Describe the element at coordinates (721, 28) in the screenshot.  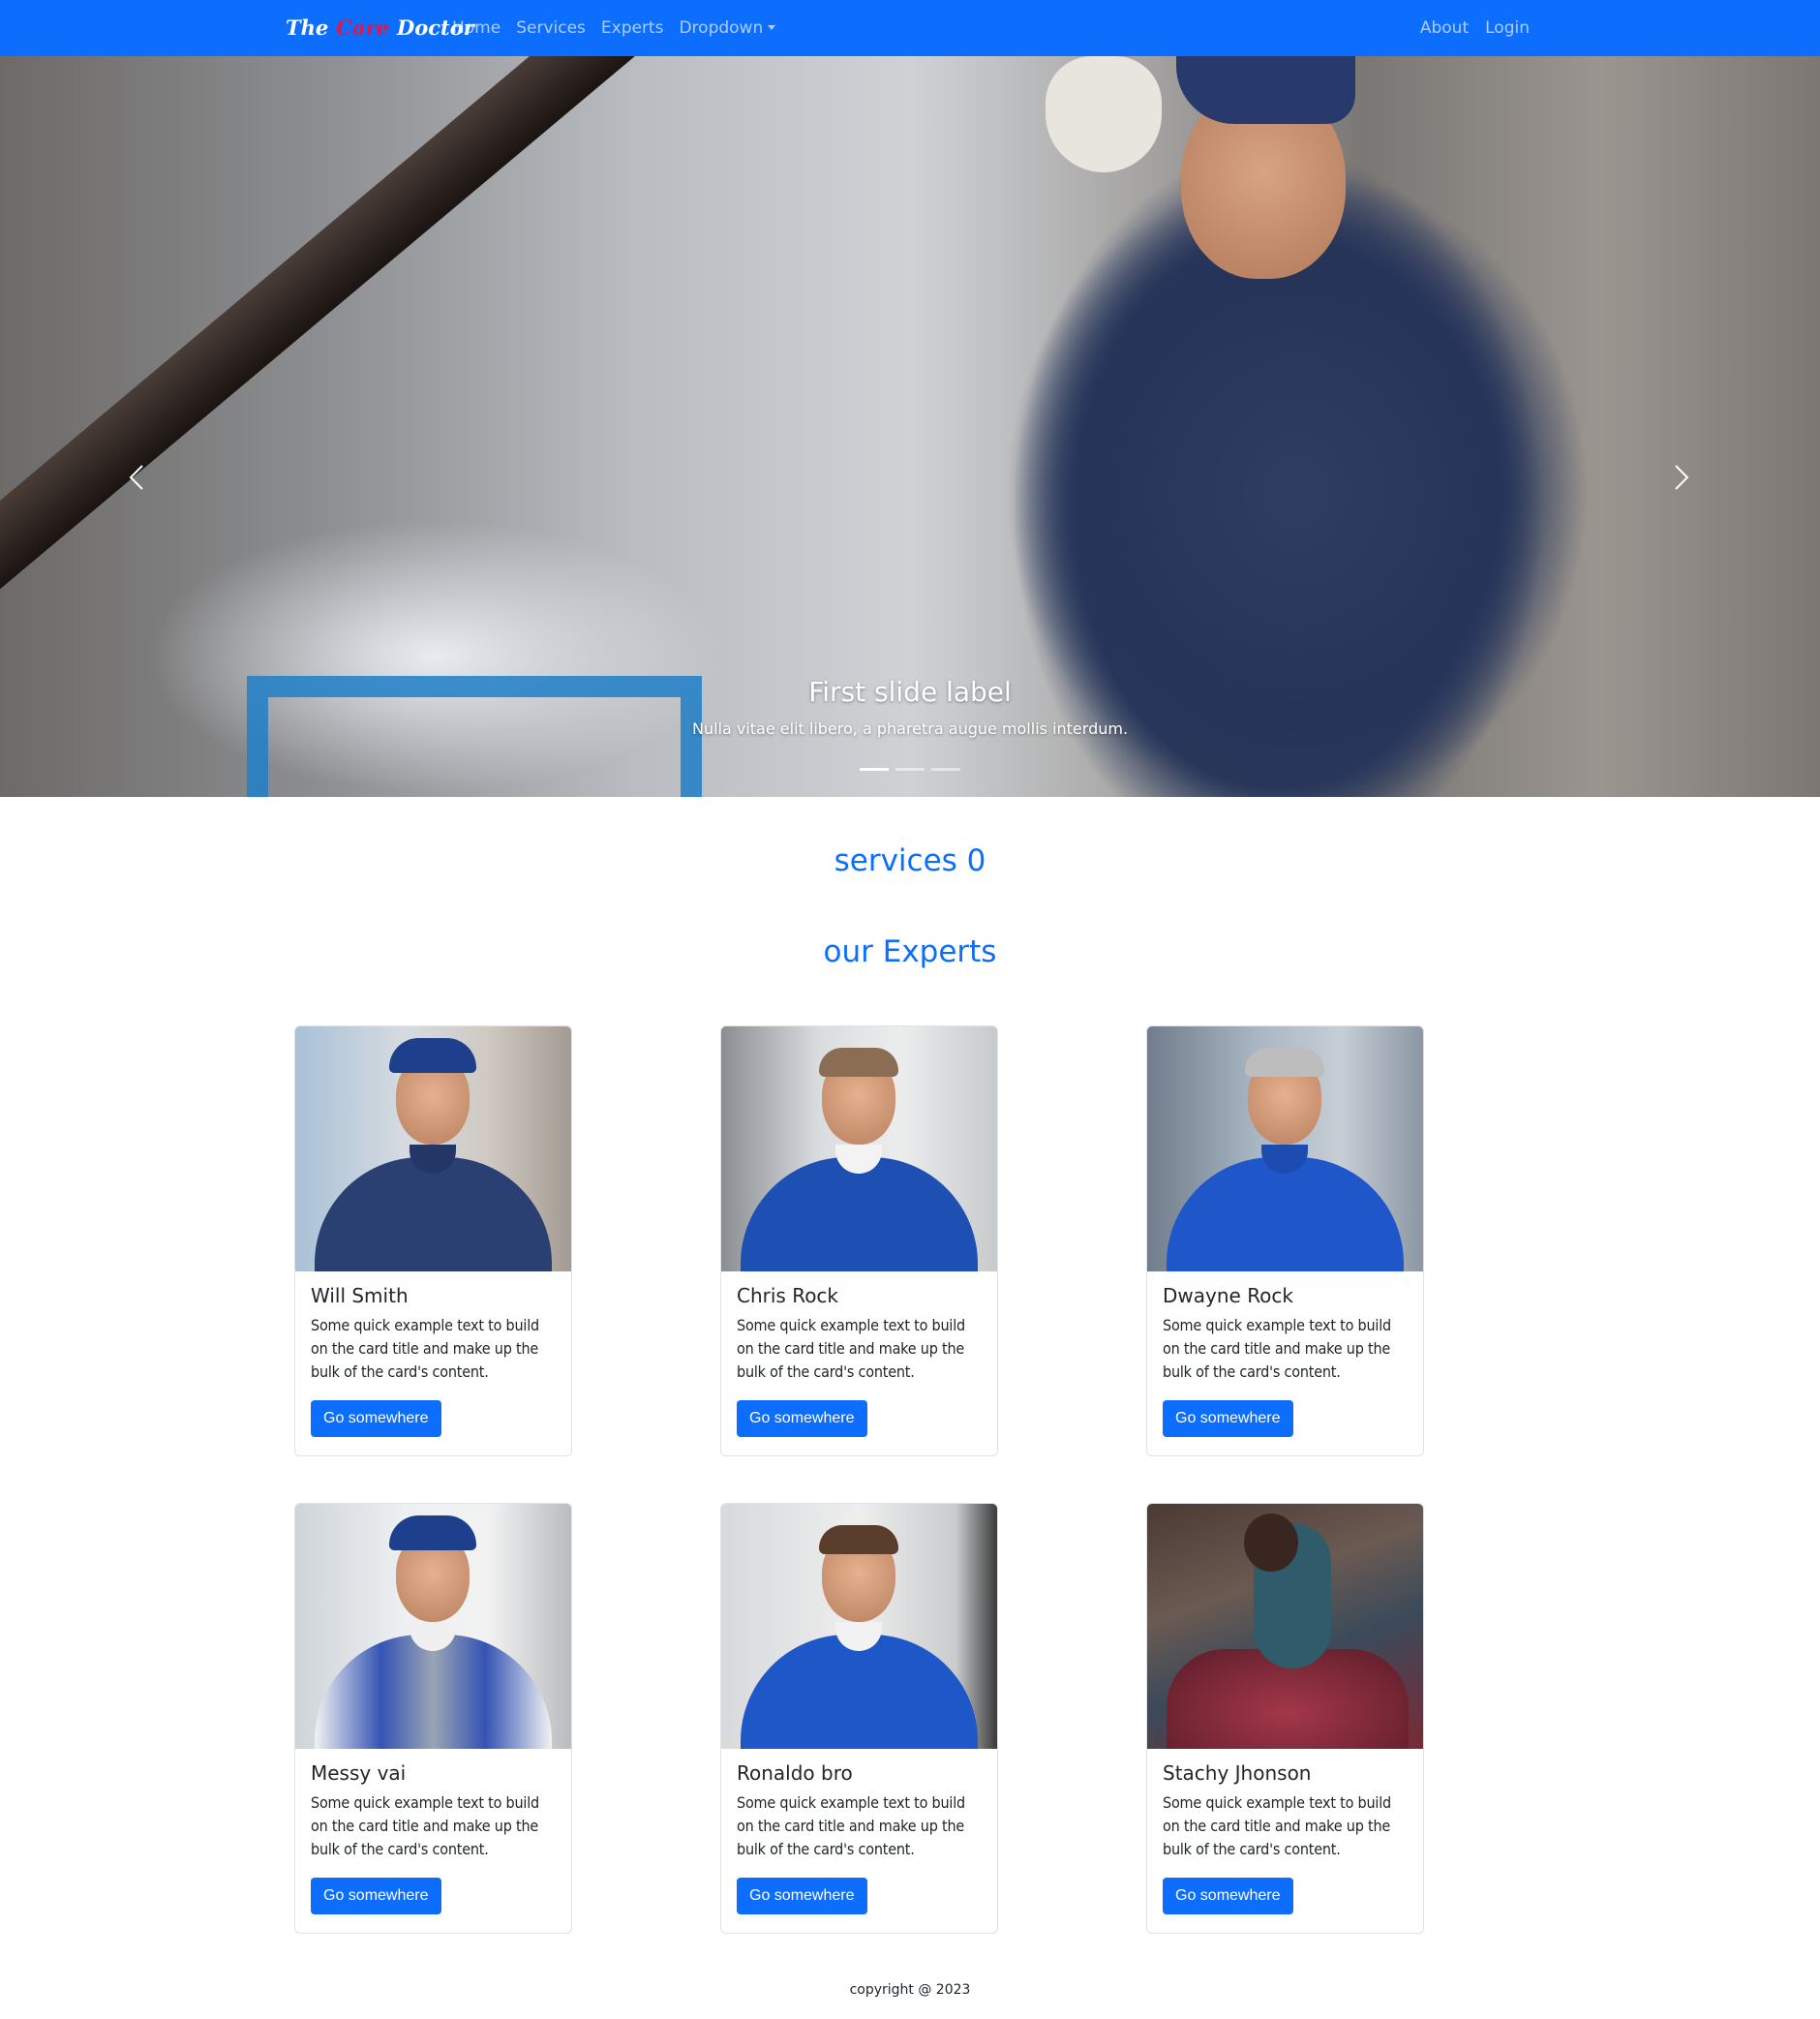
I see `nav-dropdown-label: Dropdown` at that location.